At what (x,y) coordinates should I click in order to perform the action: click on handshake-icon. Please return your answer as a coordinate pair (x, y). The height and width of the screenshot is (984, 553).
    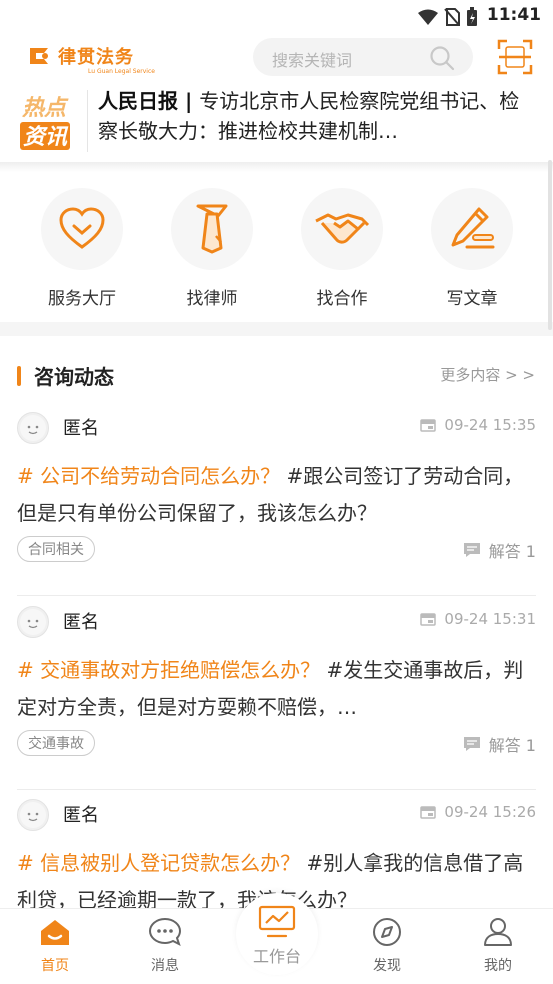
    Looking at the image, I should click on (342, 228).